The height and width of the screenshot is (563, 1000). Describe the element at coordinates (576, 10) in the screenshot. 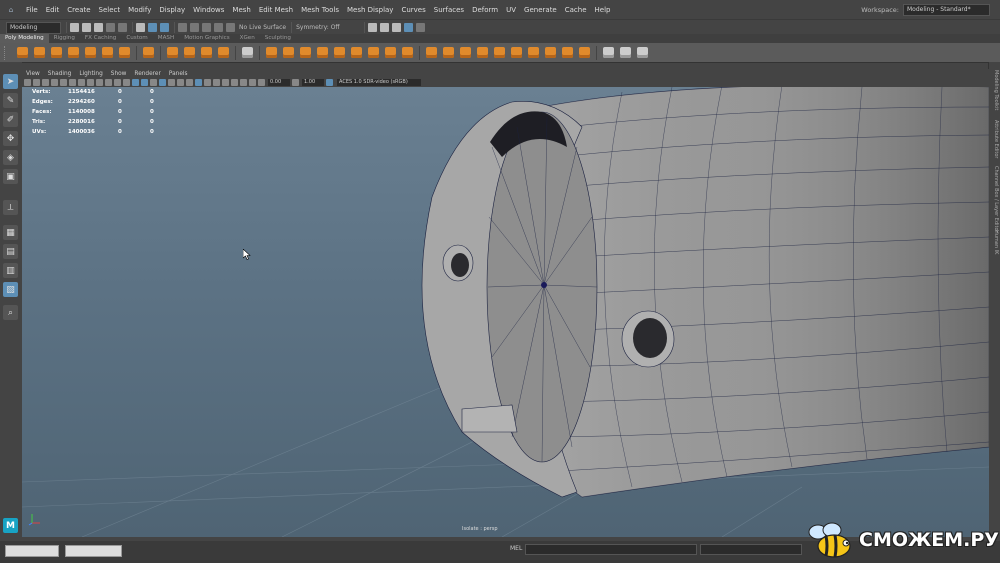

I see `menu-cache: Cache` at that location.